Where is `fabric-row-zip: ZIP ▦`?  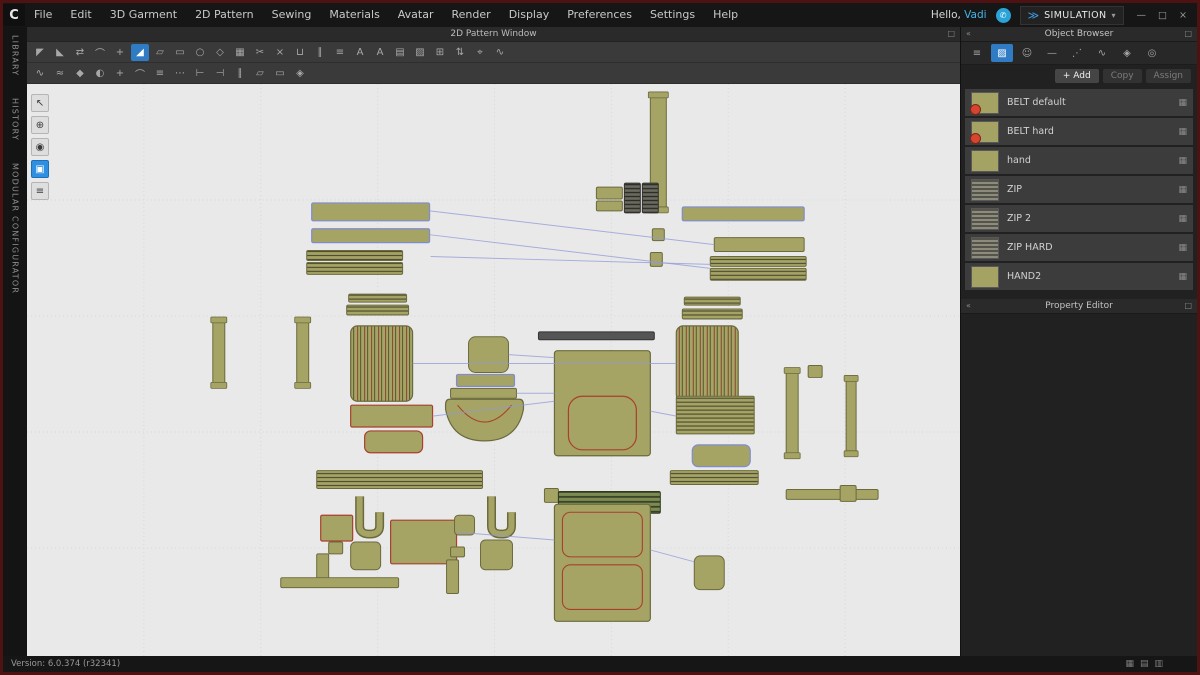
fabric-row-zip: ZIP ▦ is located at coordinates (1079, 189).